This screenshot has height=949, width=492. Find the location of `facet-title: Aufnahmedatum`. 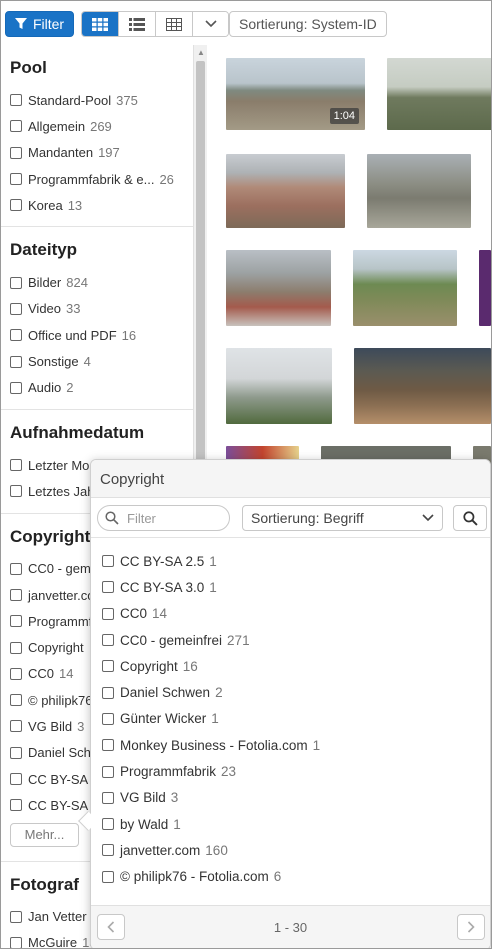

facet-title: Aufnahmedatum is located at coordinates (77, 432).